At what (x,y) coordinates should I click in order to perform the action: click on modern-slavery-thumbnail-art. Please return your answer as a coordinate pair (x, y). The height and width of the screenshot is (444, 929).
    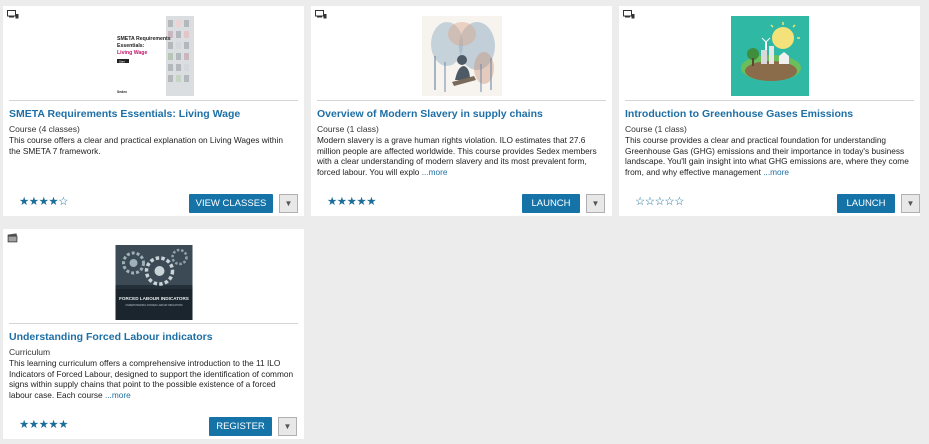
    Looking at the image, I should click on (461, 56).